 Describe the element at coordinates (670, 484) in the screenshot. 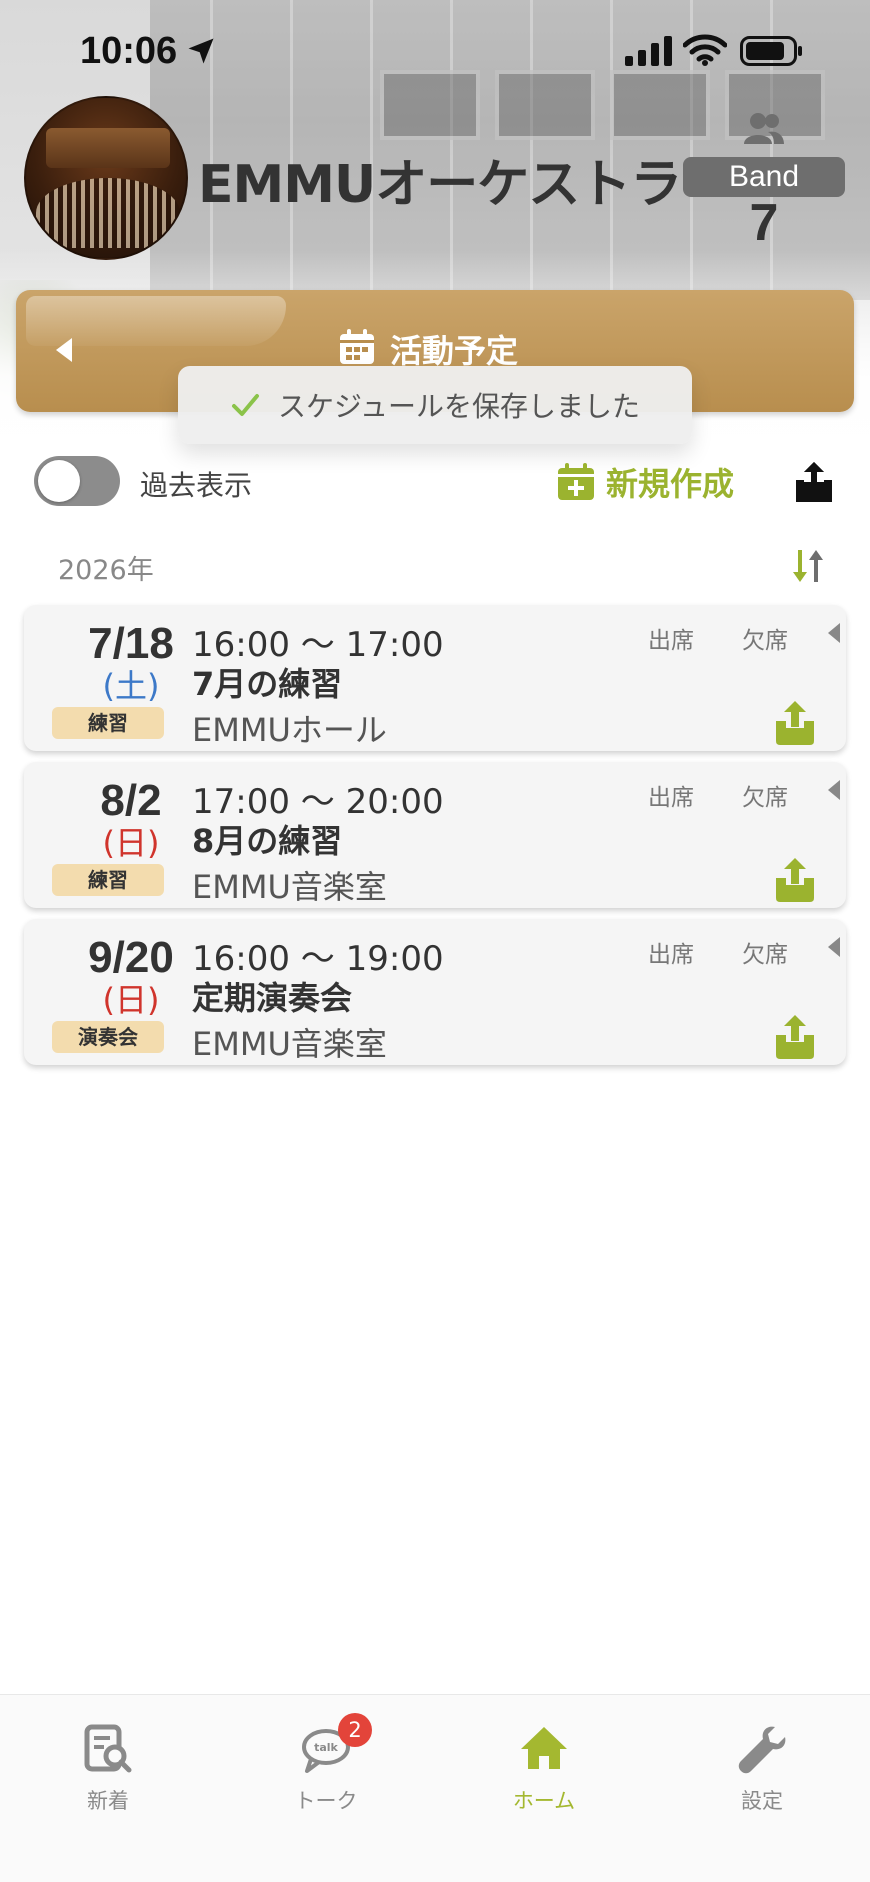

I see `new-event-label: 新規作成` at that location.